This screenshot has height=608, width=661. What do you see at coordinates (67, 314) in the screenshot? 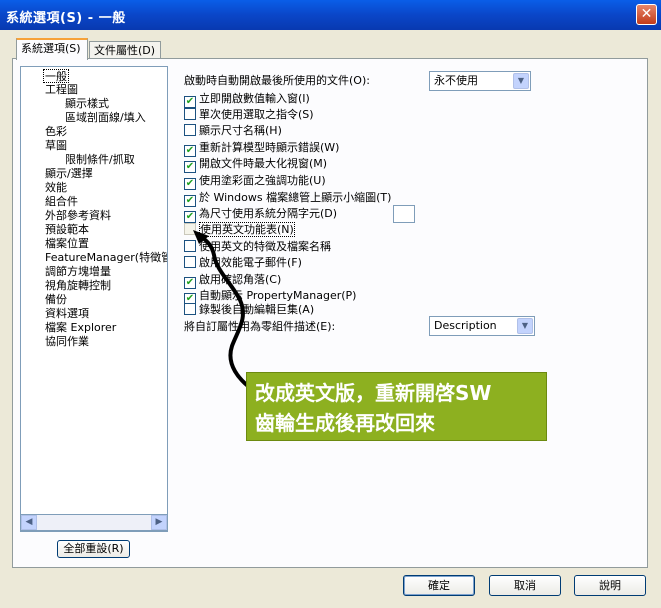
I see `tree-item-data-options: 資料選項` at bounding box center [67, 314].